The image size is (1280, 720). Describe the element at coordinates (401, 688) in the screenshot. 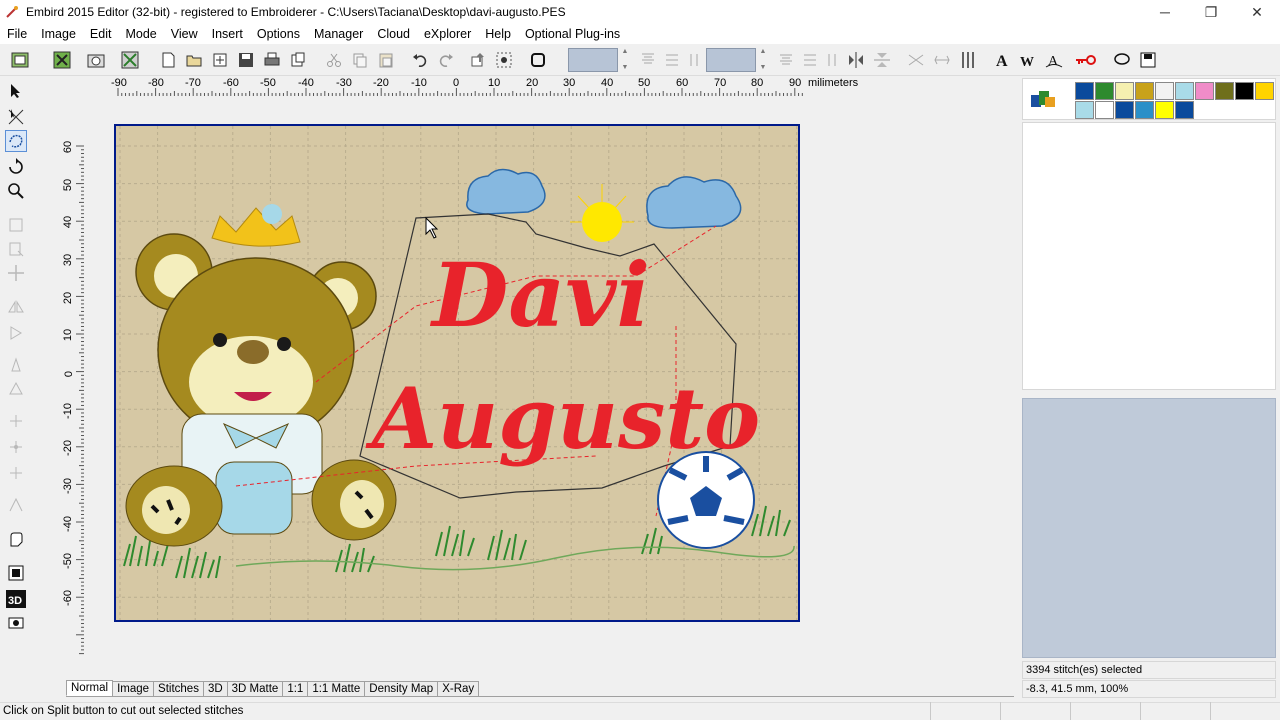

I see `tab-density-map: Density Map` at that location.